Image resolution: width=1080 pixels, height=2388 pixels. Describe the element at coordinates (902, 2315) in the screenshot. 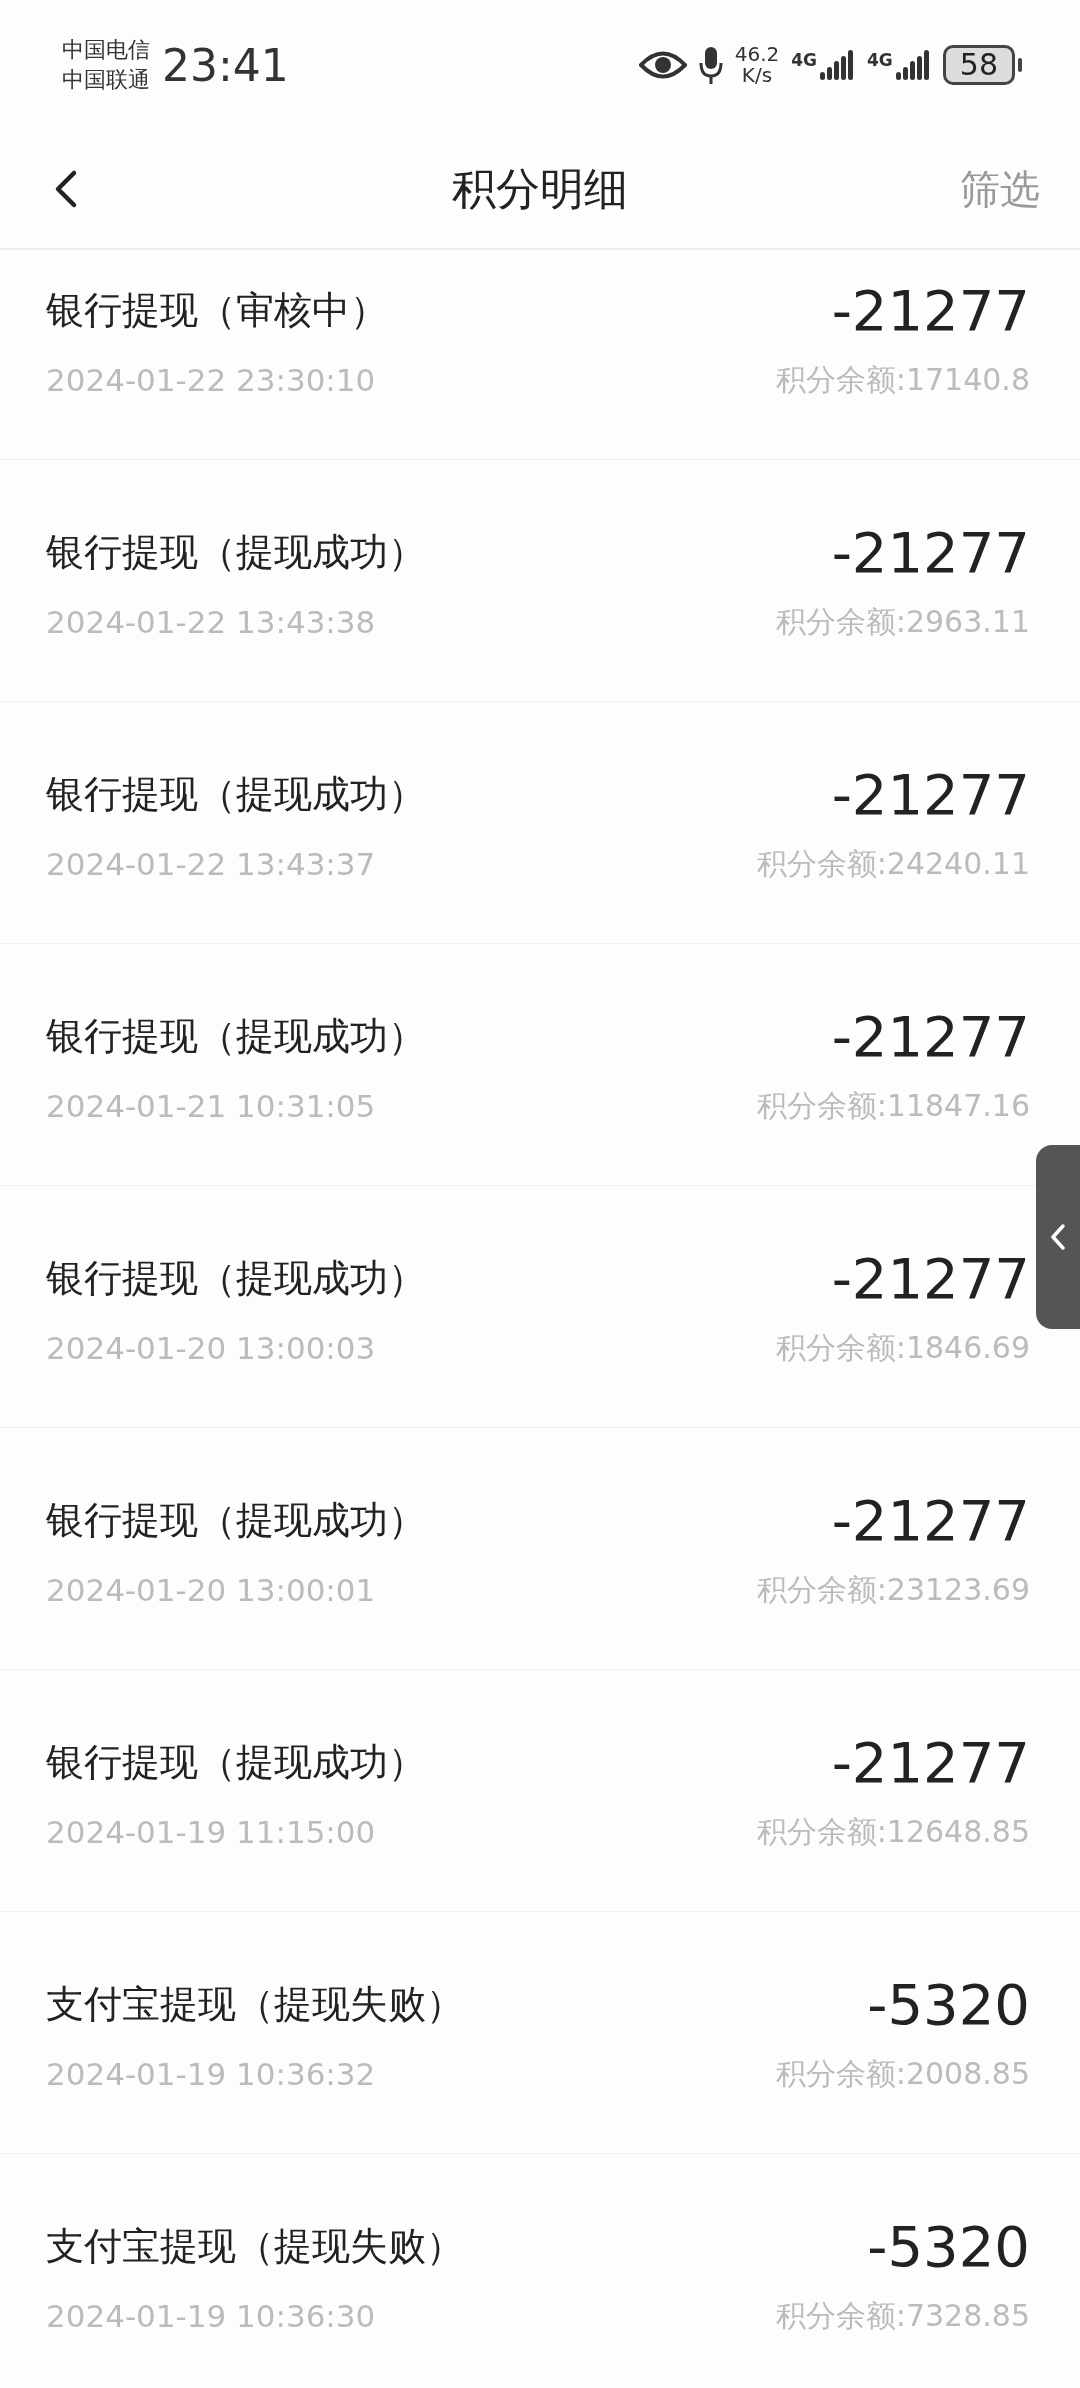

I see `points-balance: 积分余额:7328.85` at that location.